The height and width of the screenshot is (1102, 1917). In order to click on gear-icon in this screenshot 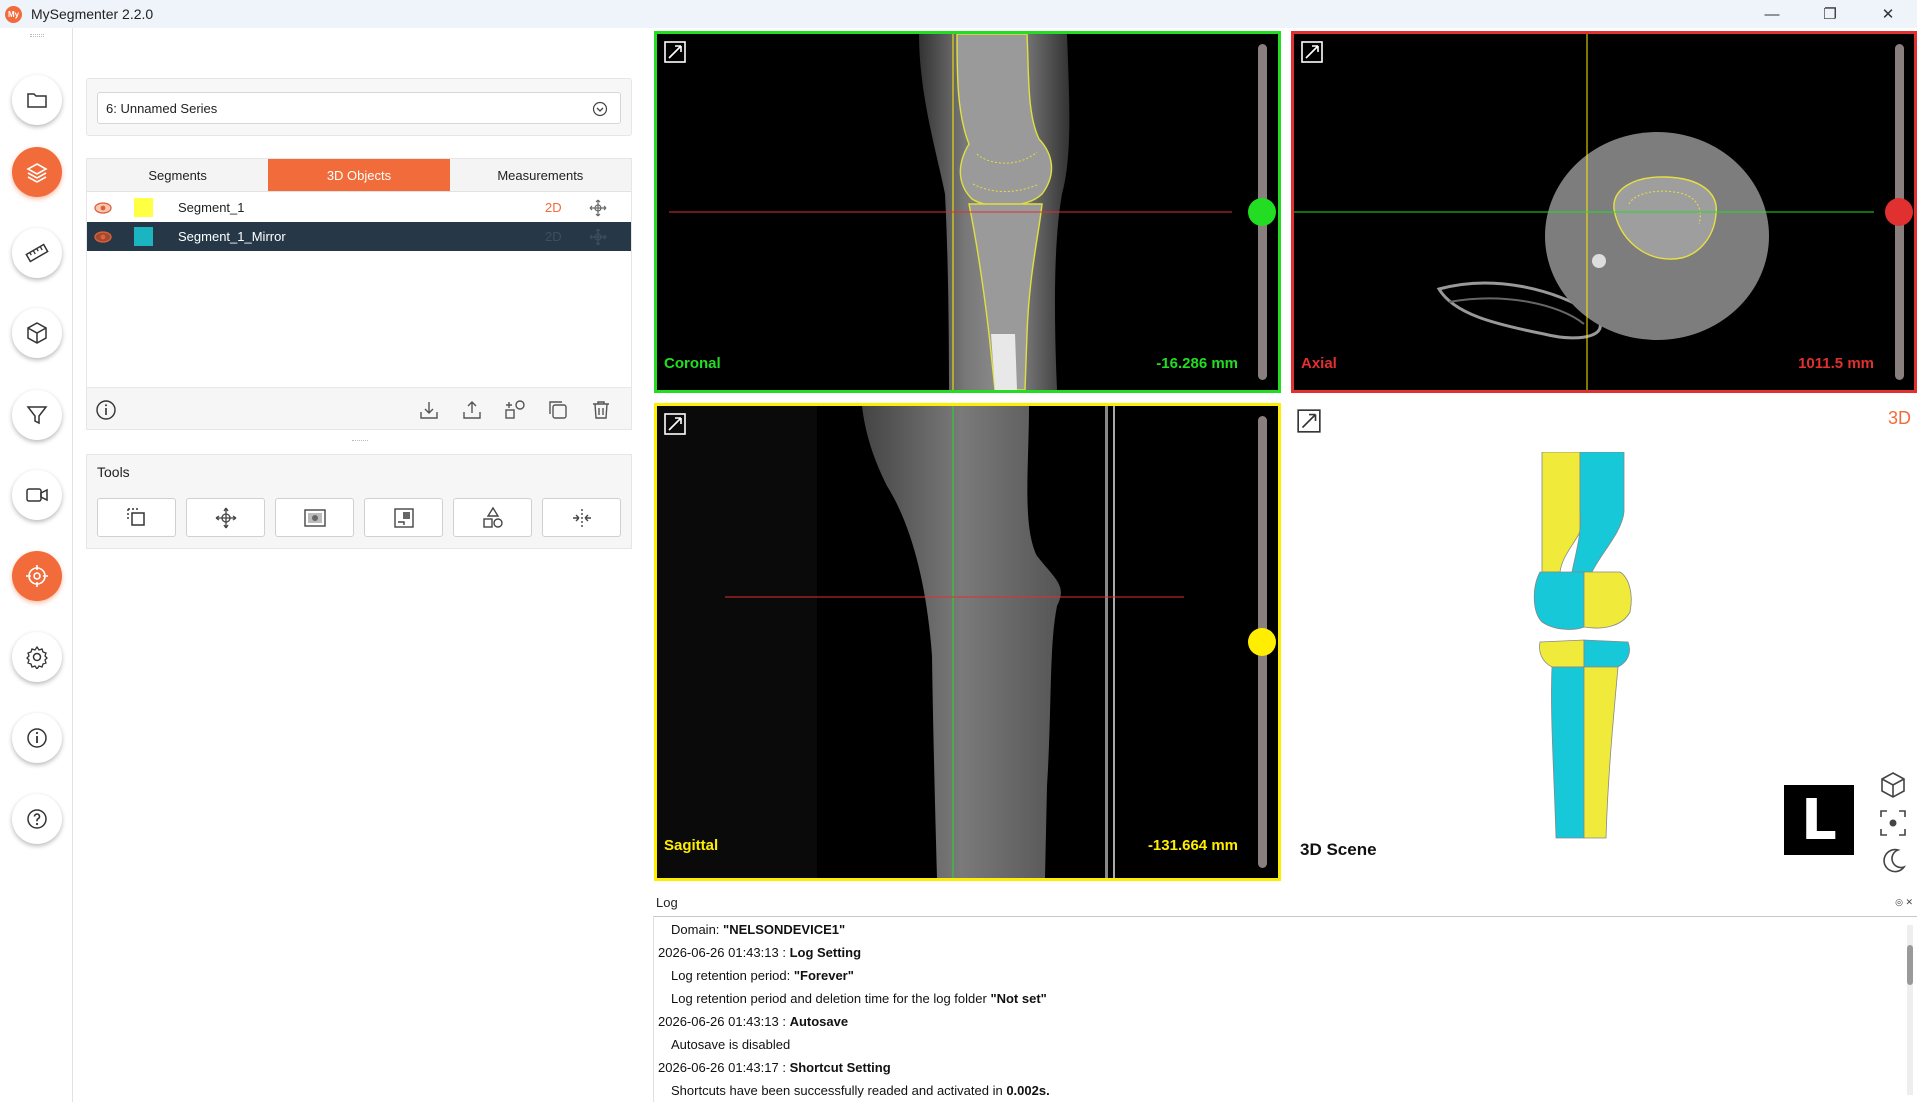, I will do `click(37, 657)`.